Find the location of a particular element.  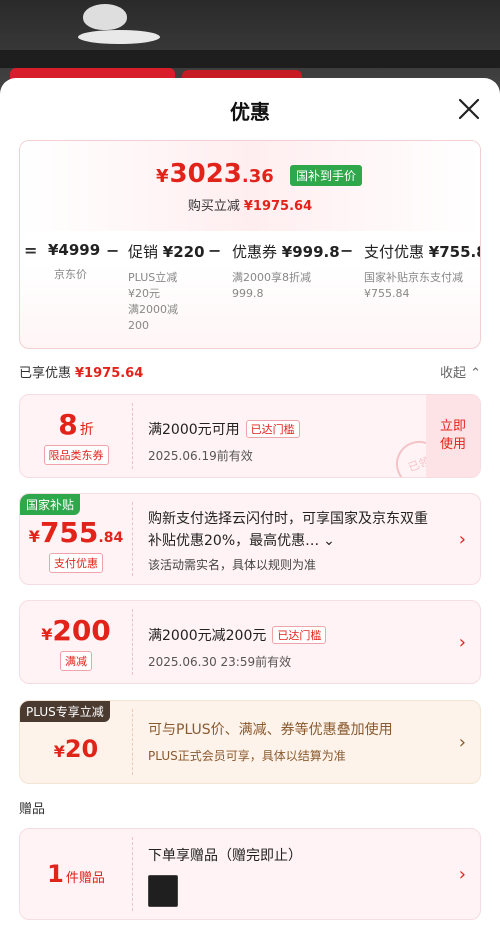

coupon-body: 满2000元可用 已达门槛 2025.06.19前有效 is located at coordinates (294, 429).